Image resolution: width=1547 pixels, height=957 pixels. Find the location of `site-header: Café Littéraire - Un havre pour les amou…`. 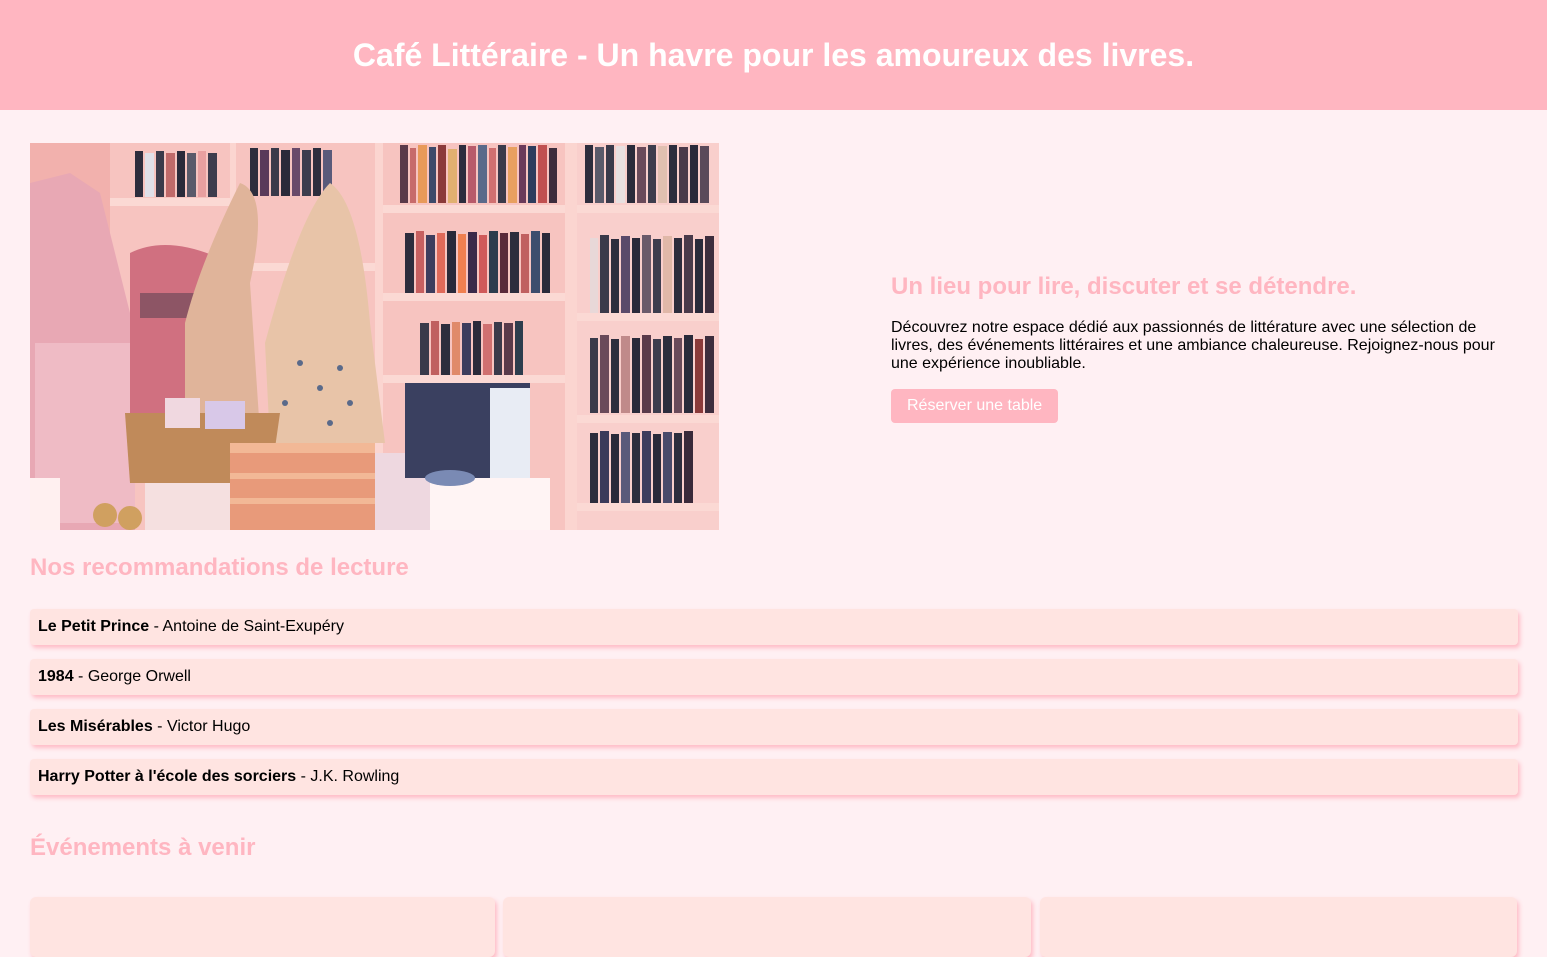

site-header: Café Littéraire - Un havre pour les amou… is located at coordinates (773, 55).